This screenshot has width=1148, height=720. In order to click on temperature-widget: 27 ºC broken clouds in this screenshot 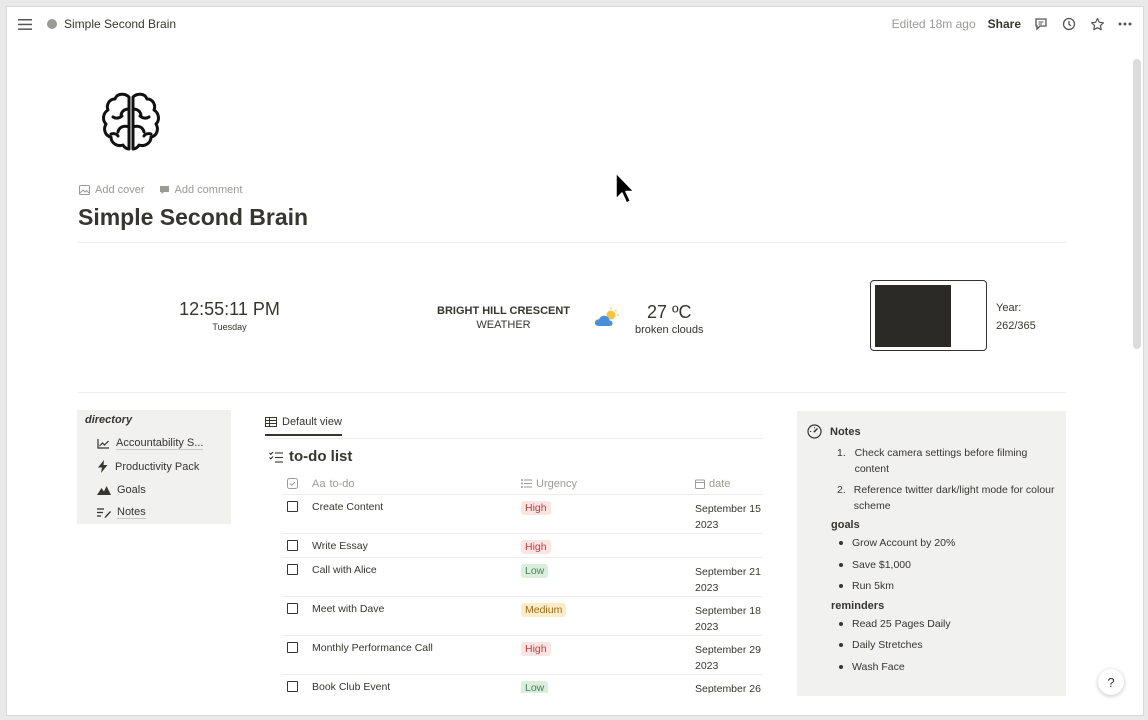, I will do `click(669, 319)`.